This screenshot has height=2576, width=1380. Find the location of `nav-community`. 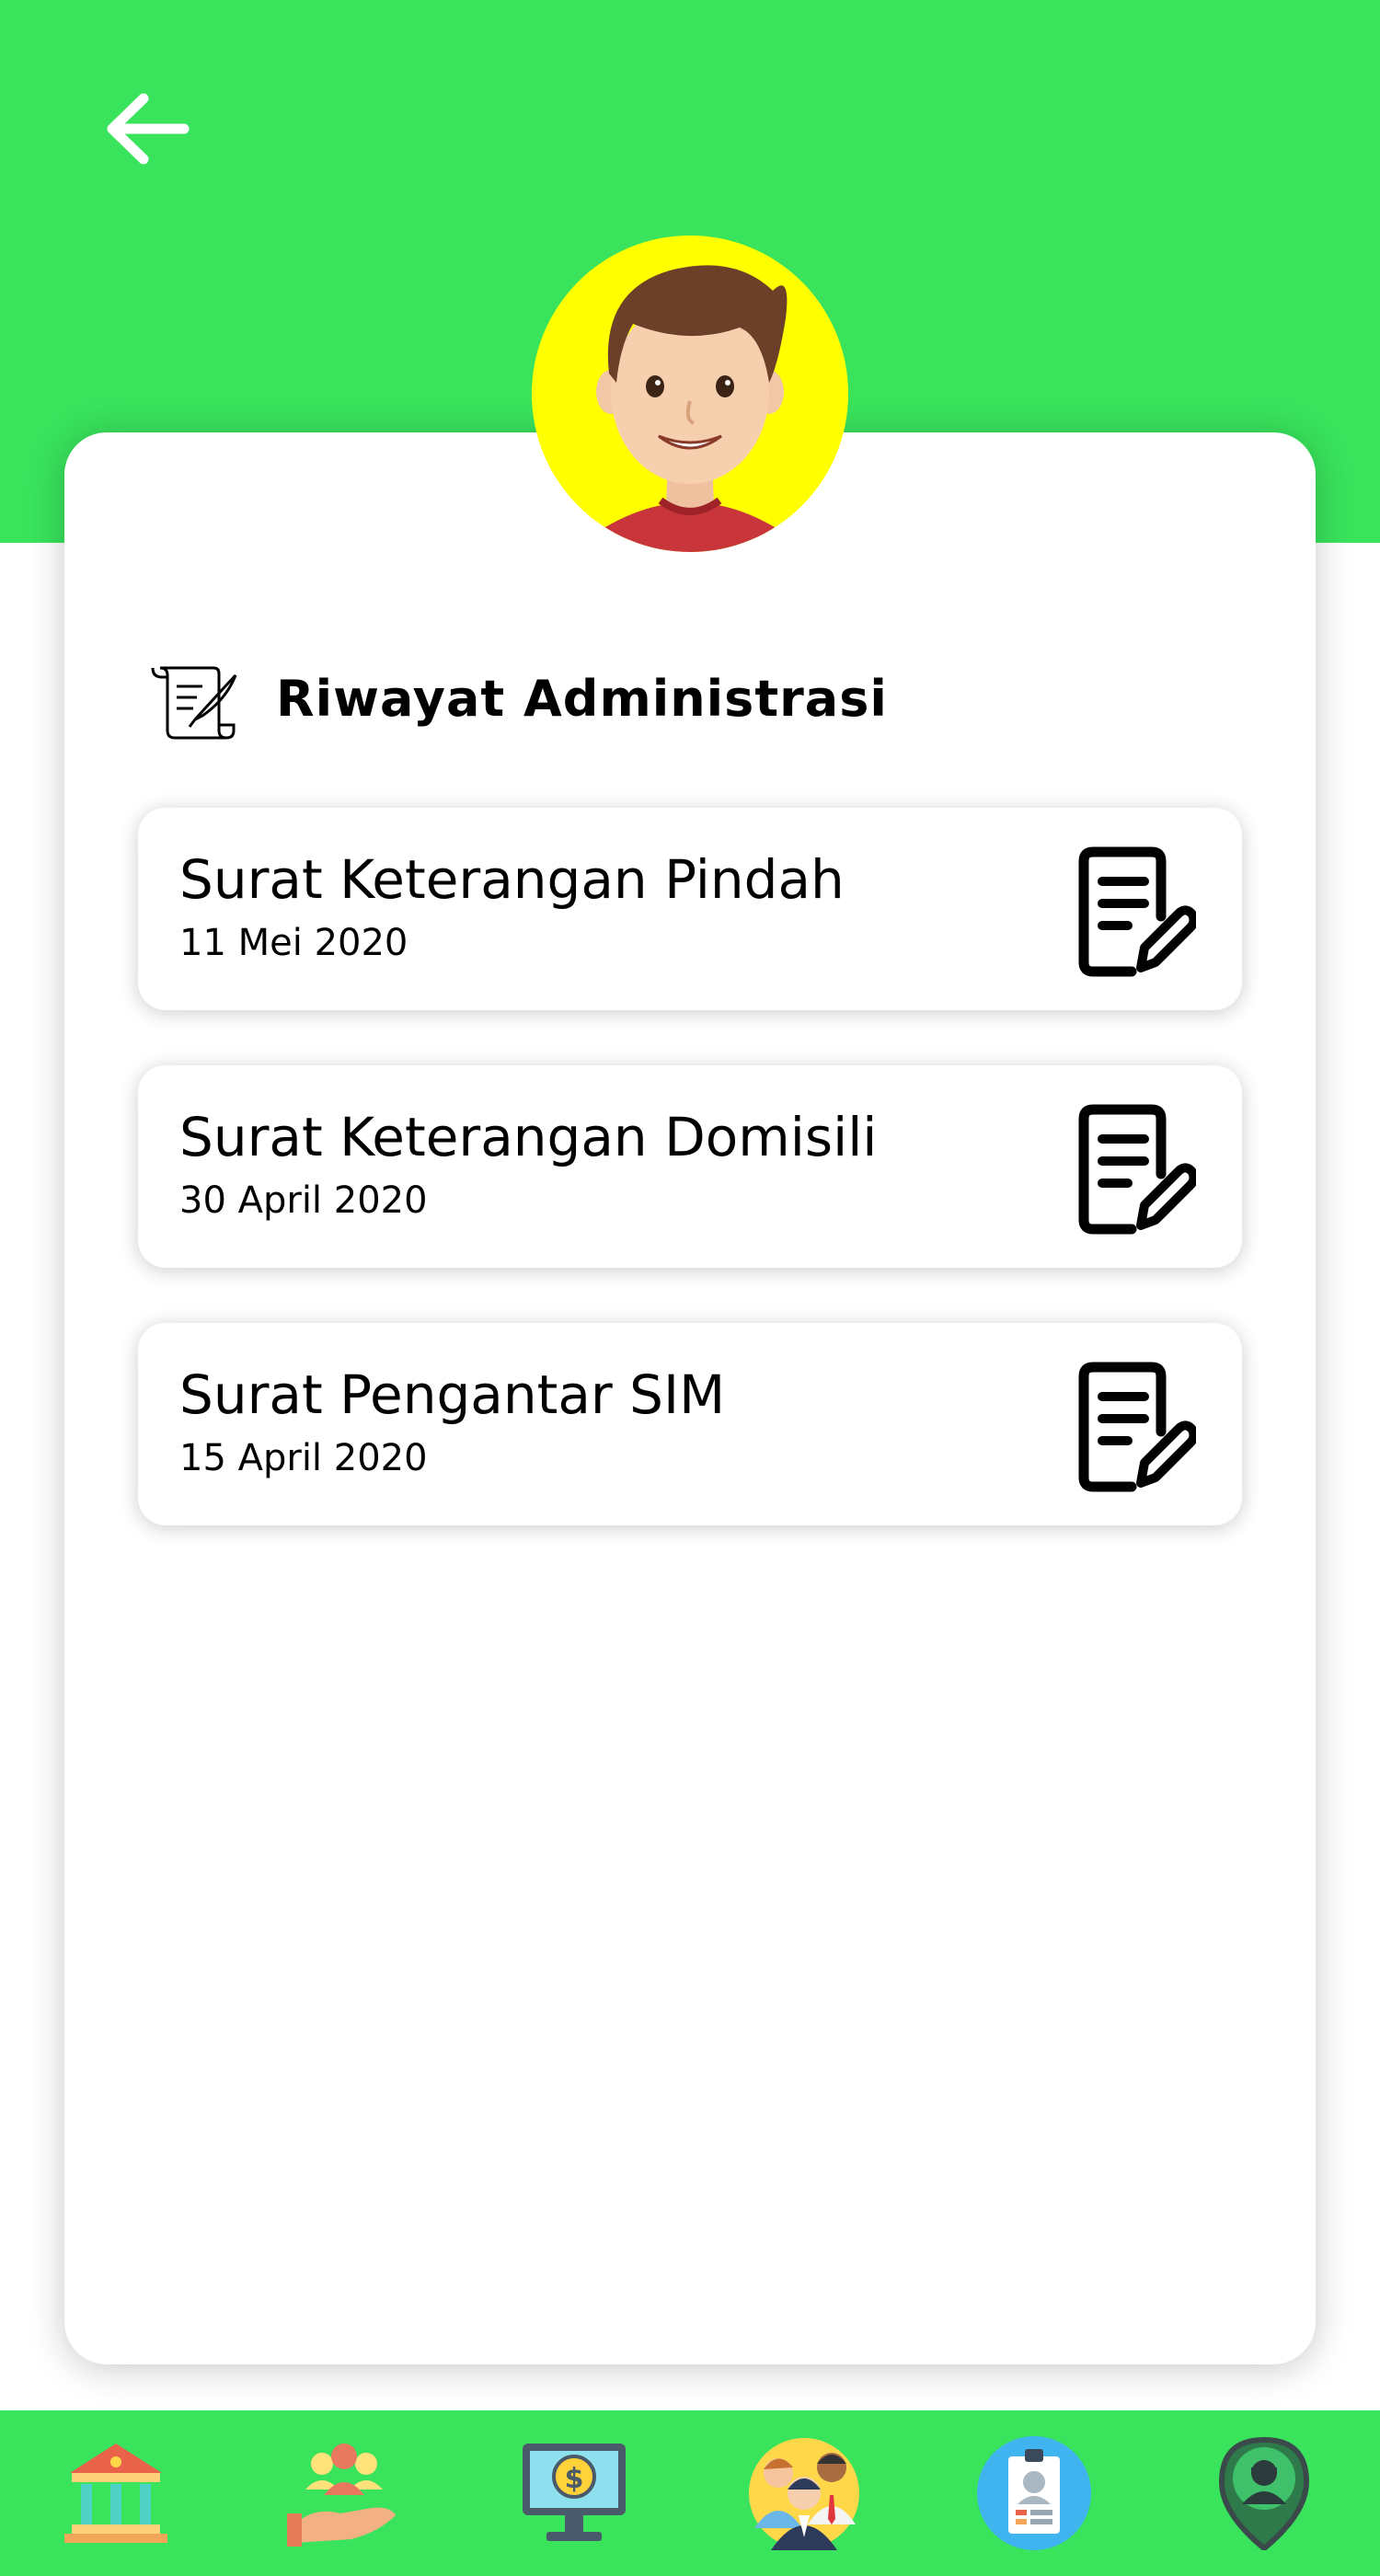

nav-community is located at coordinates (344, 2493).